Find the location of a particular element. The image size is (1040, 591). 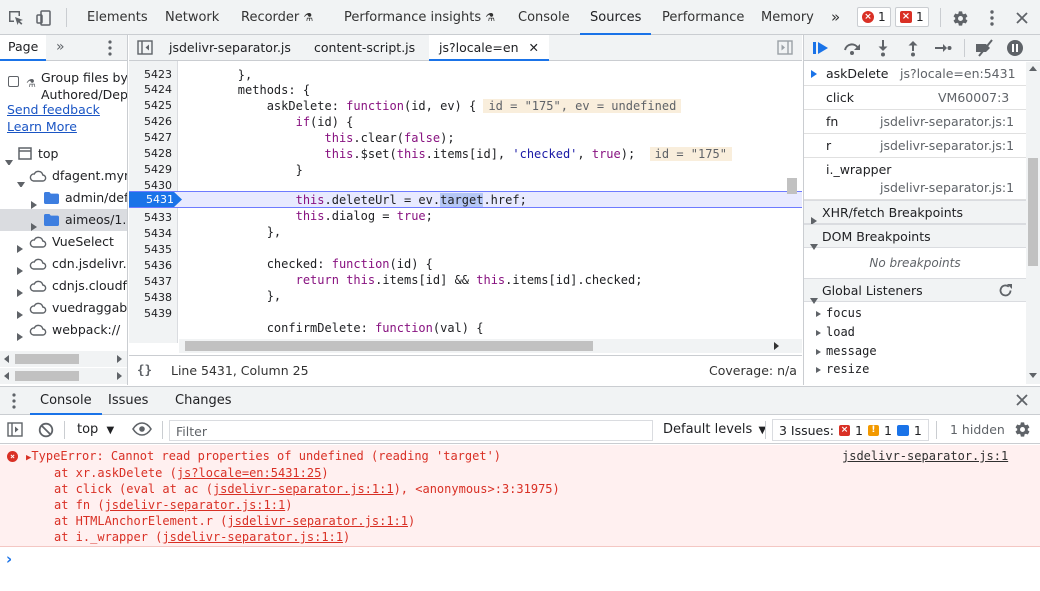

tab-sources: Sources is located at coordinates (616, 17).